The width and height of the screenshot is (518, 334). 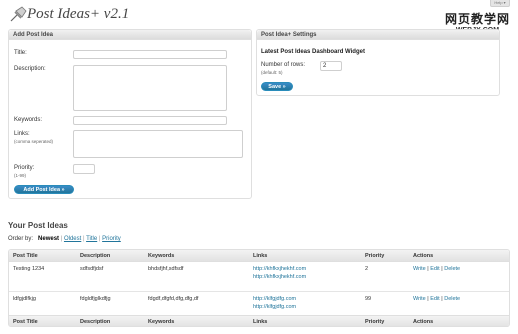 What do you see at coordinates (111, 239) in the screenshot?
I see `order-priority-link: Priority` at bounding box center [111, 239].